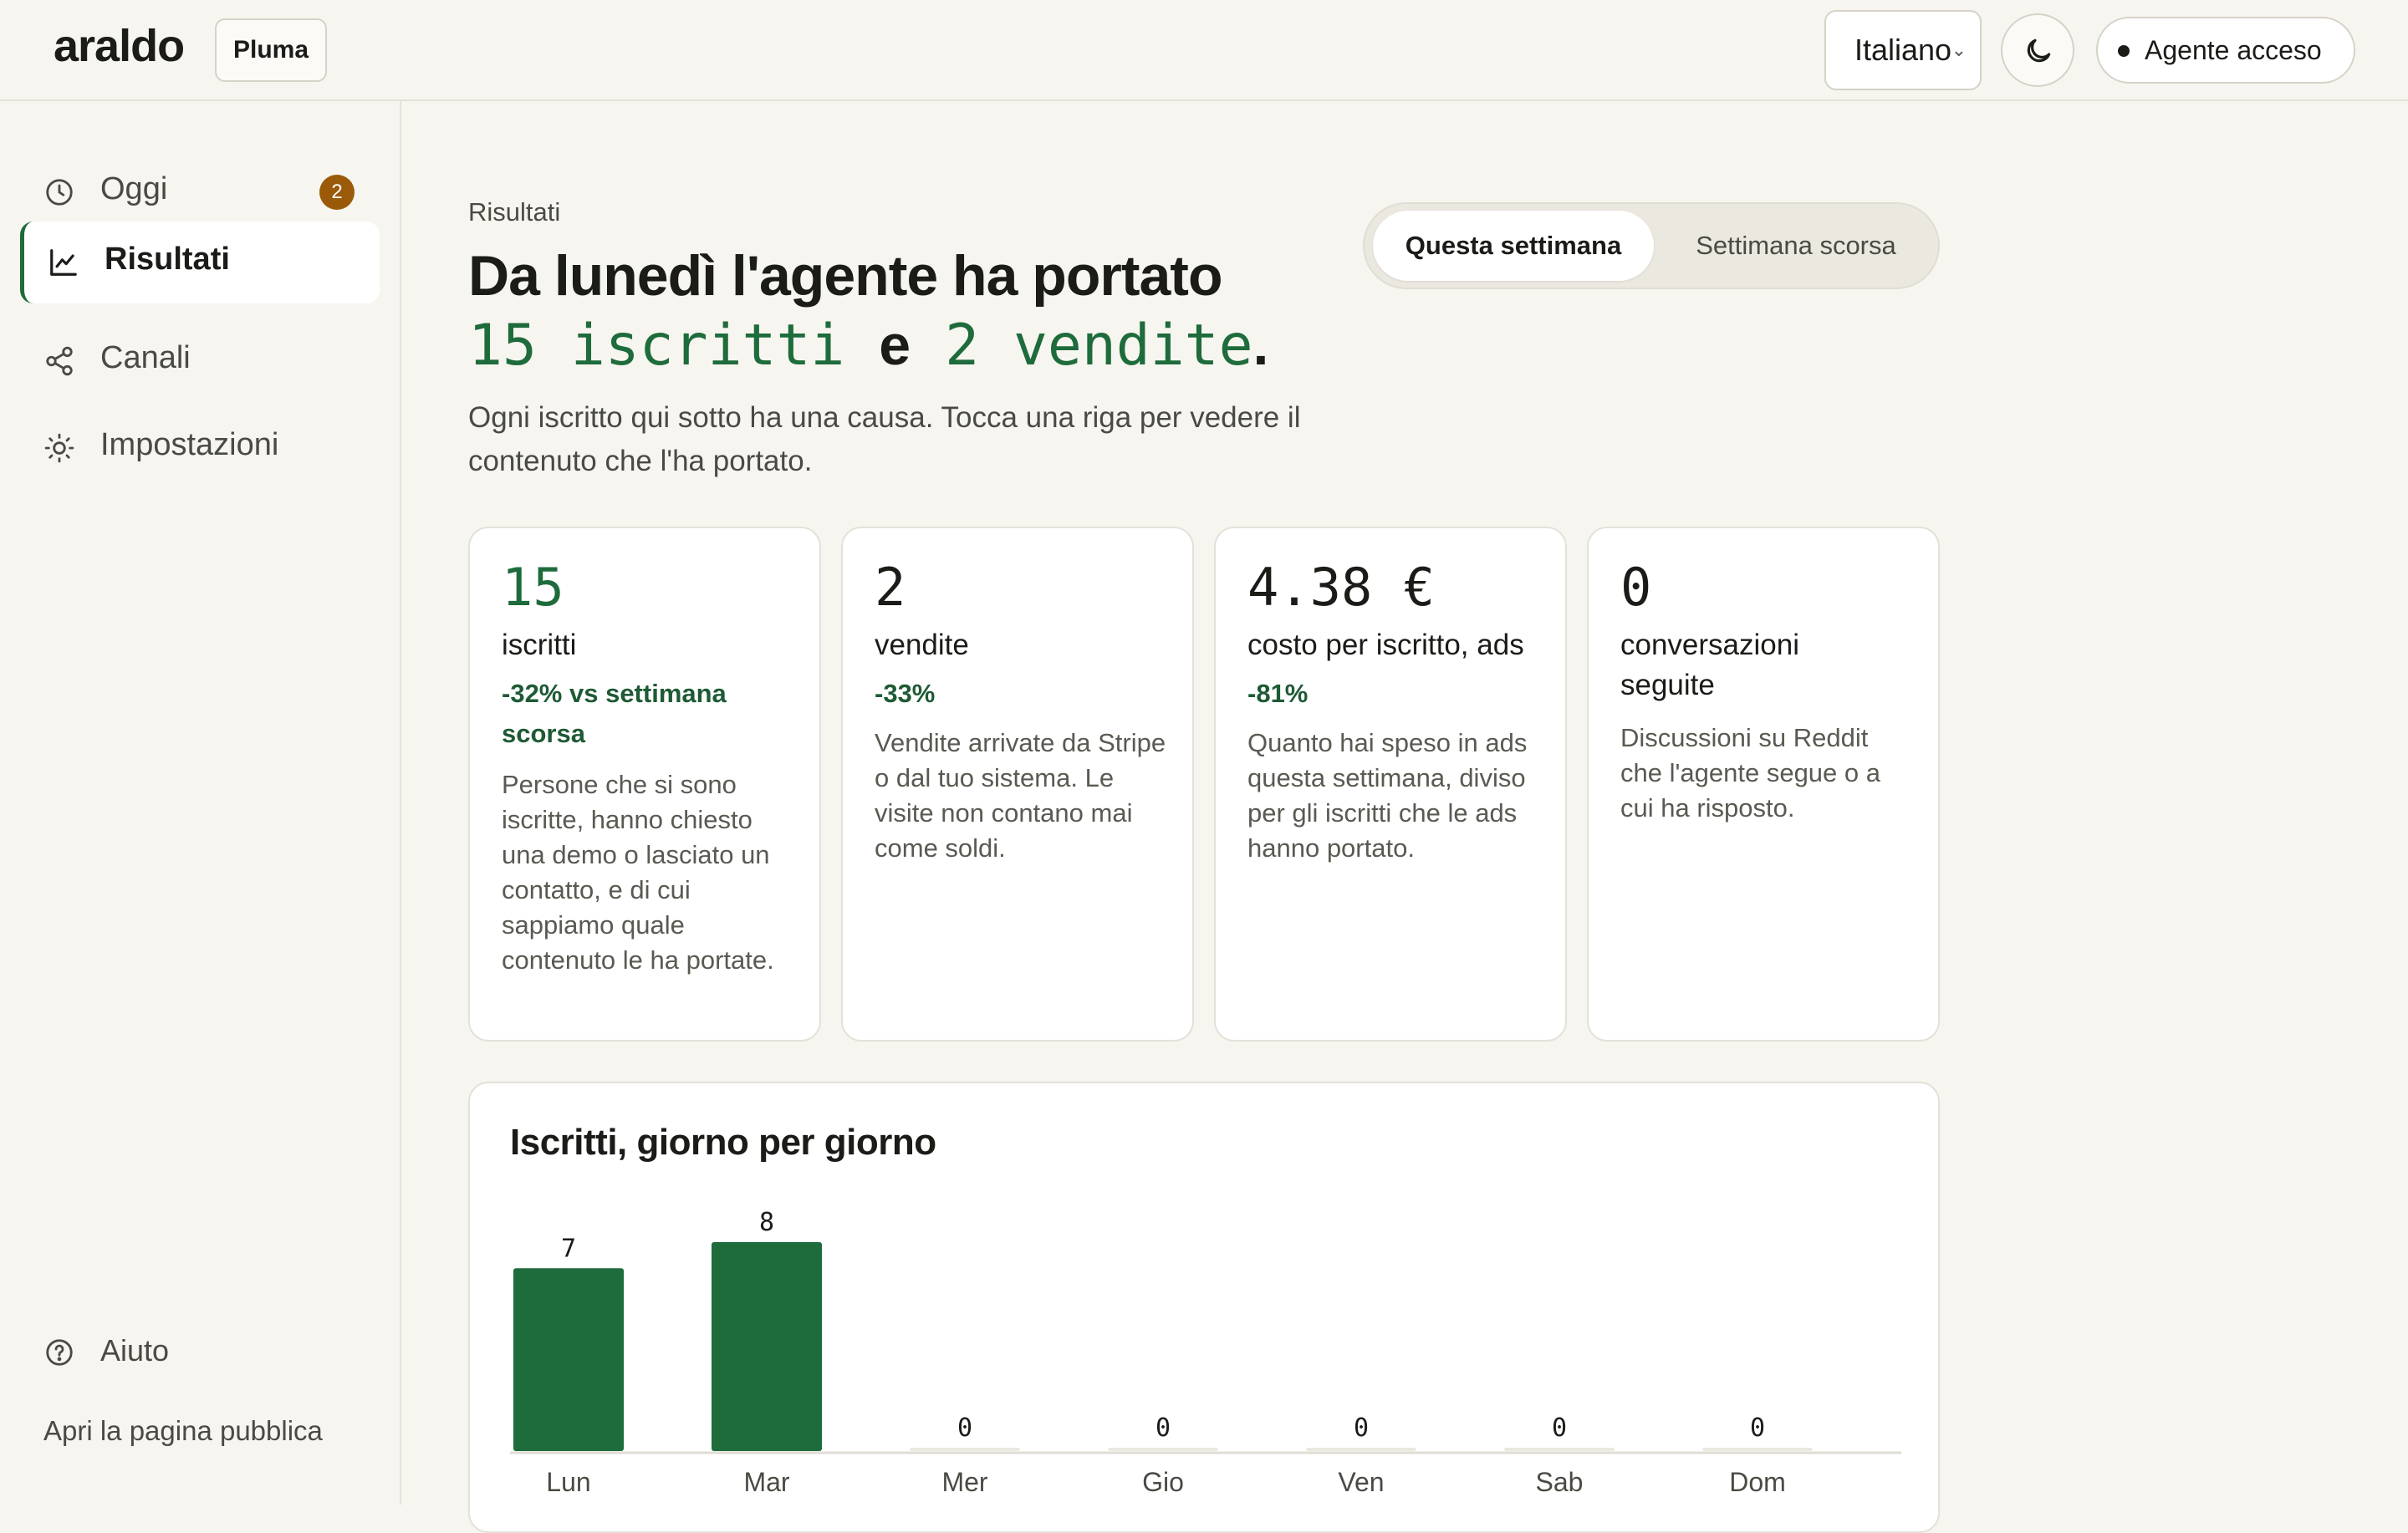  Describe the element at coordinates (845, 276) in the screenshot. I see `page-title: Da lunedì l'agente ha portato` at that location.